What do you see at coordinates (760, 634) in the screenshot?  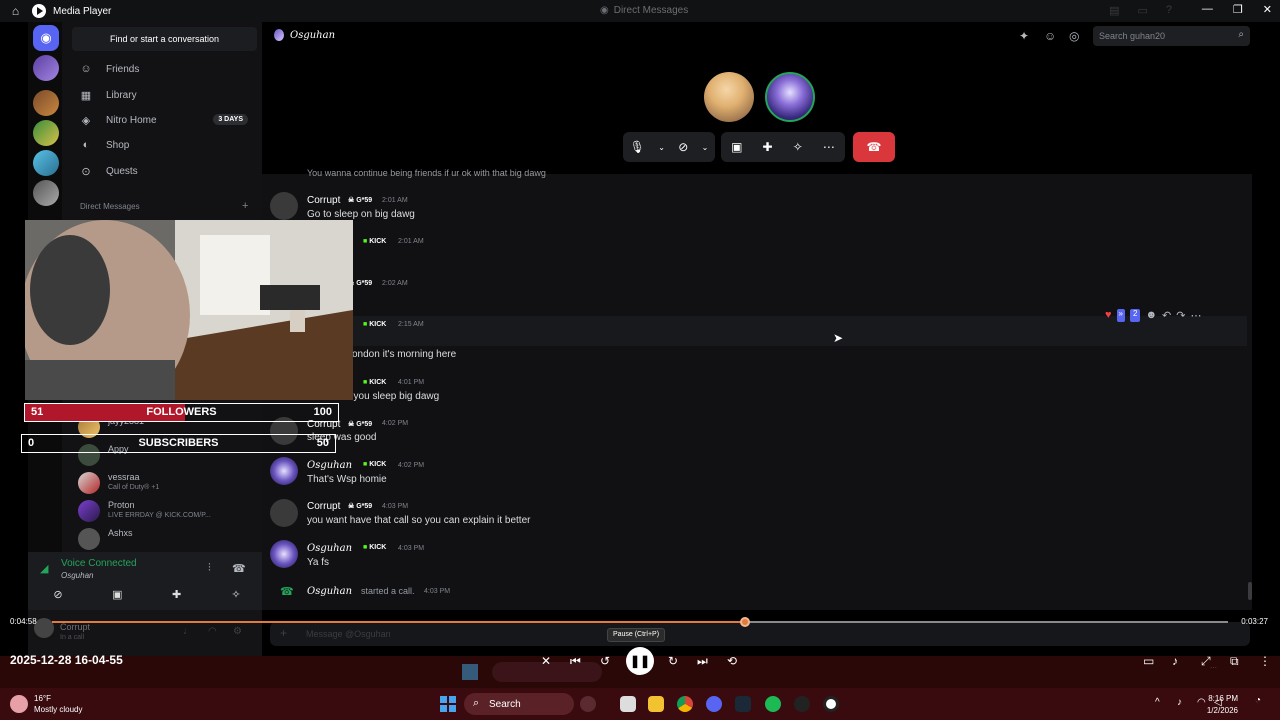 I see `message-composer: + Message @Osguhan` at bounding box center [760, 634].